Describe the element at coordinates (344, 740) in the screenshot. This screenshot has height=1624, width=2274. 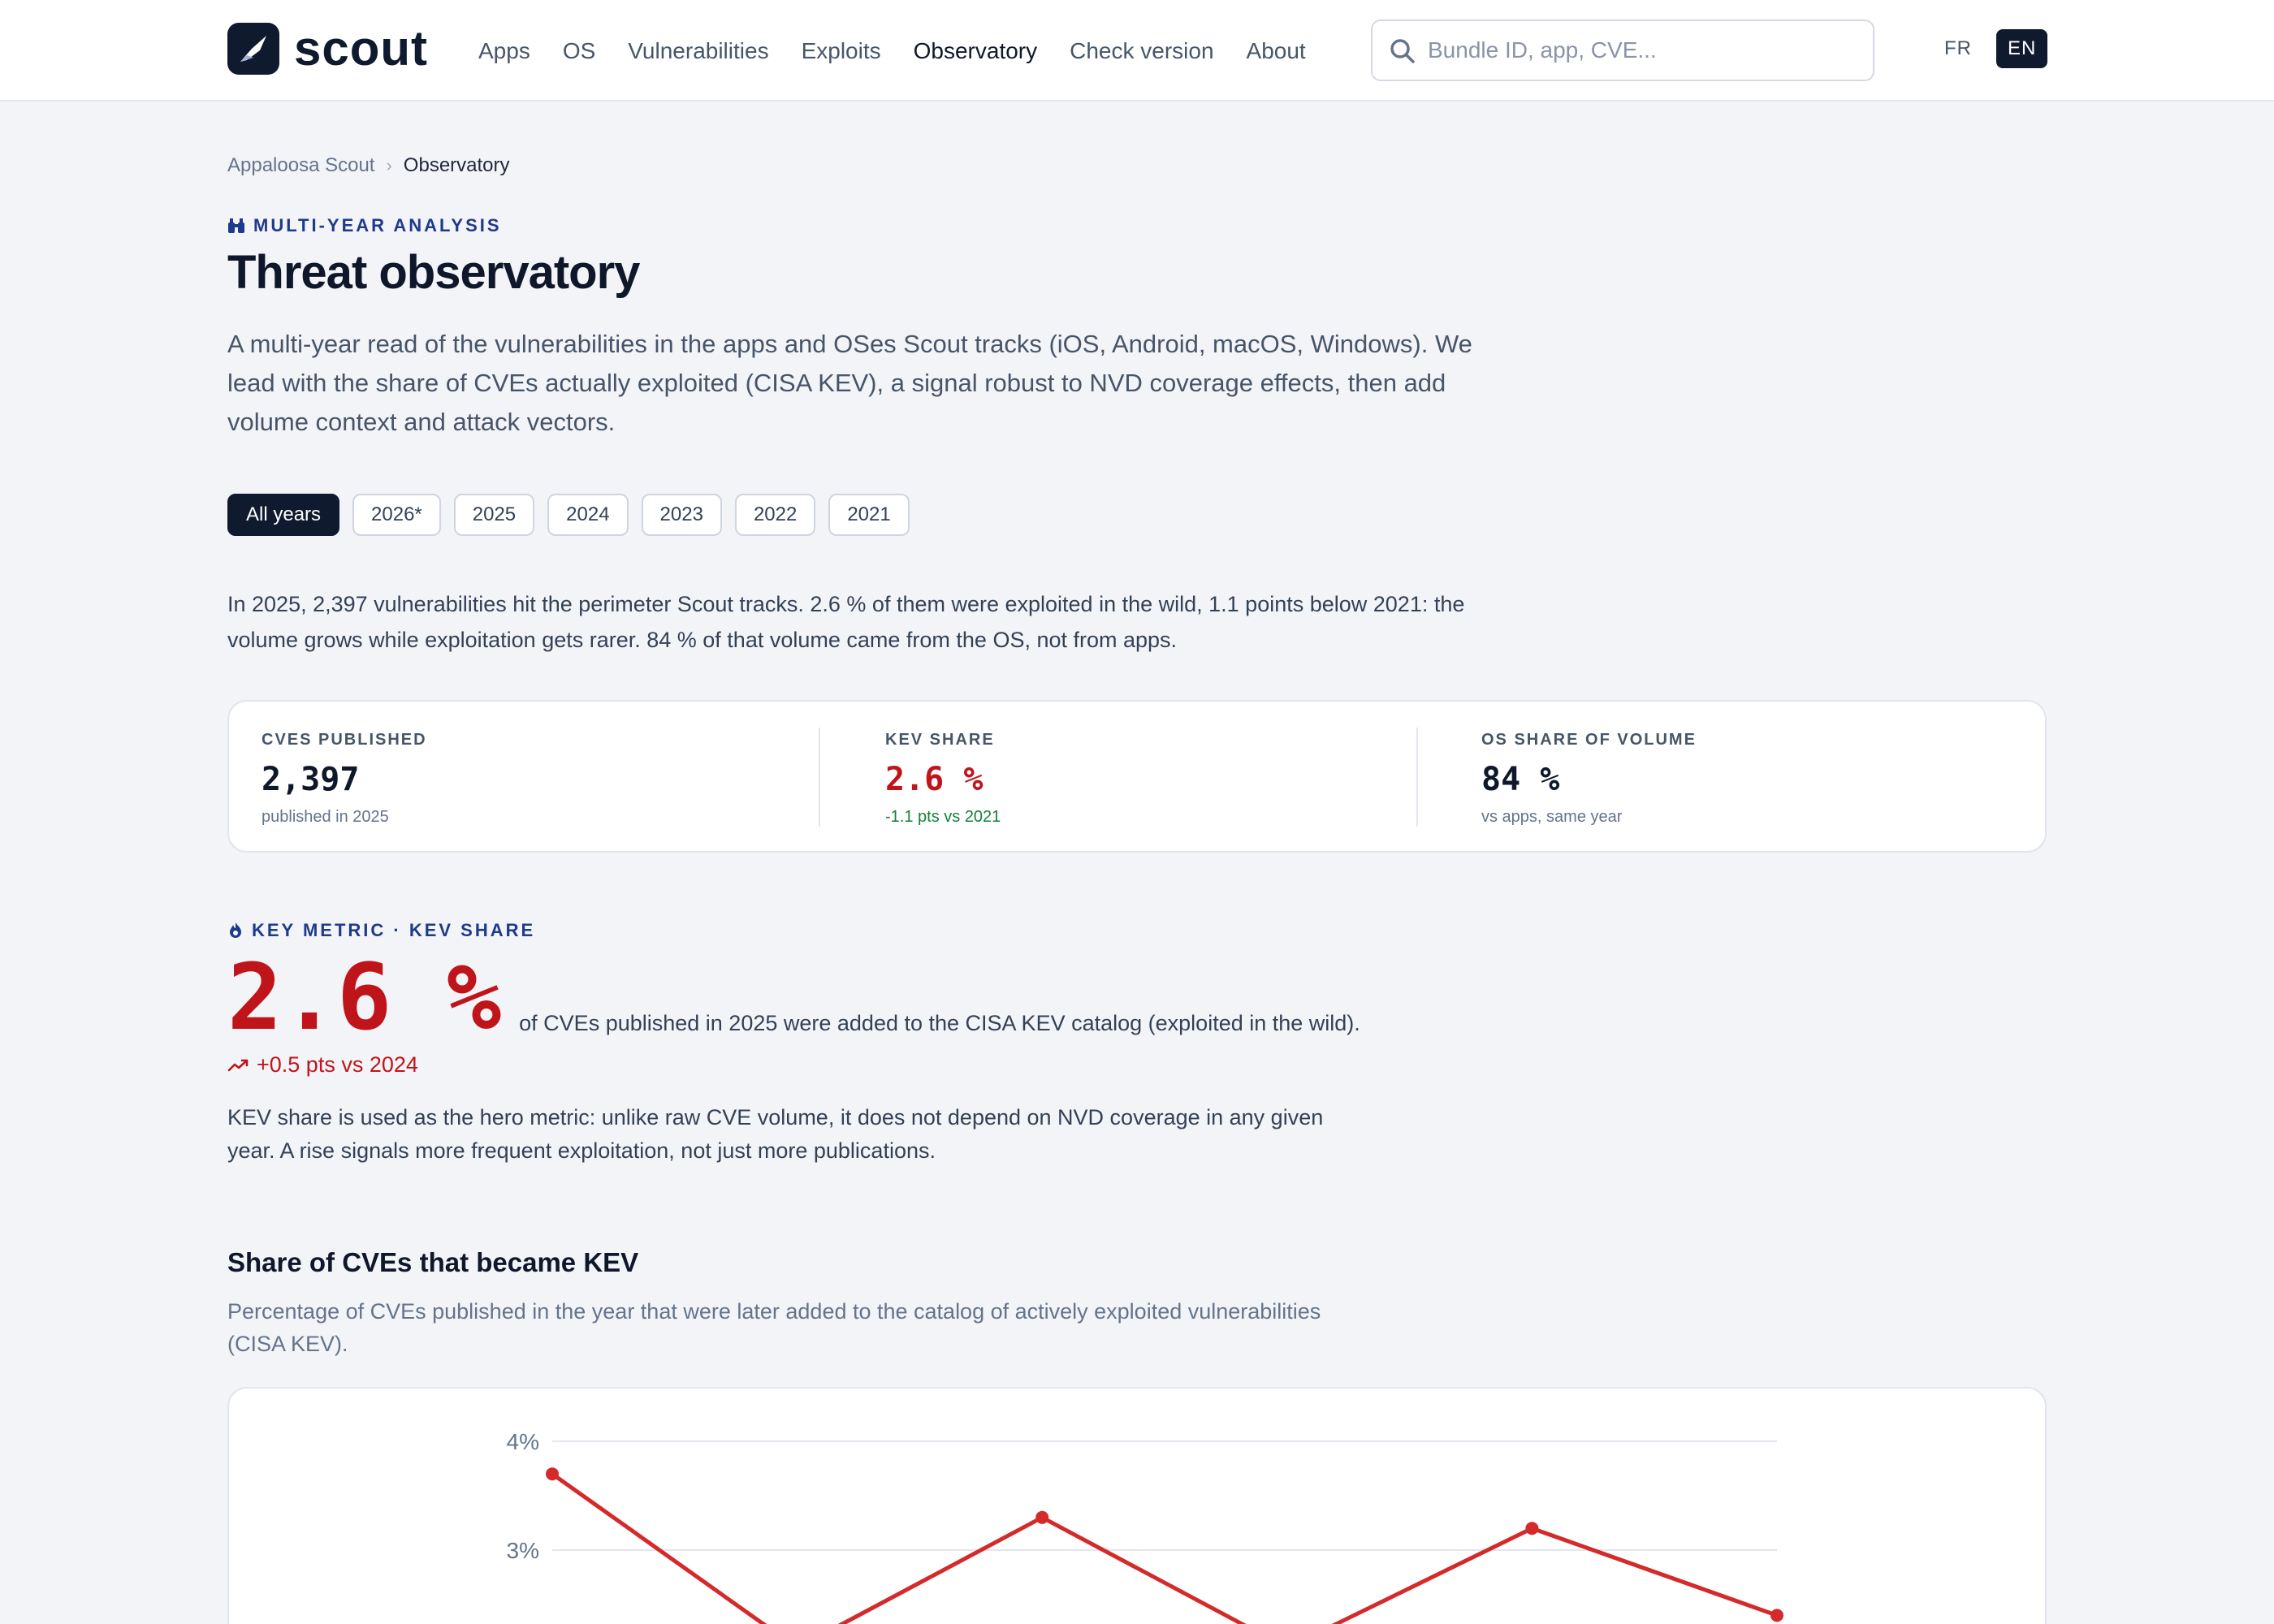
I see `stat-label: CVES PUBLISHED` at that location.